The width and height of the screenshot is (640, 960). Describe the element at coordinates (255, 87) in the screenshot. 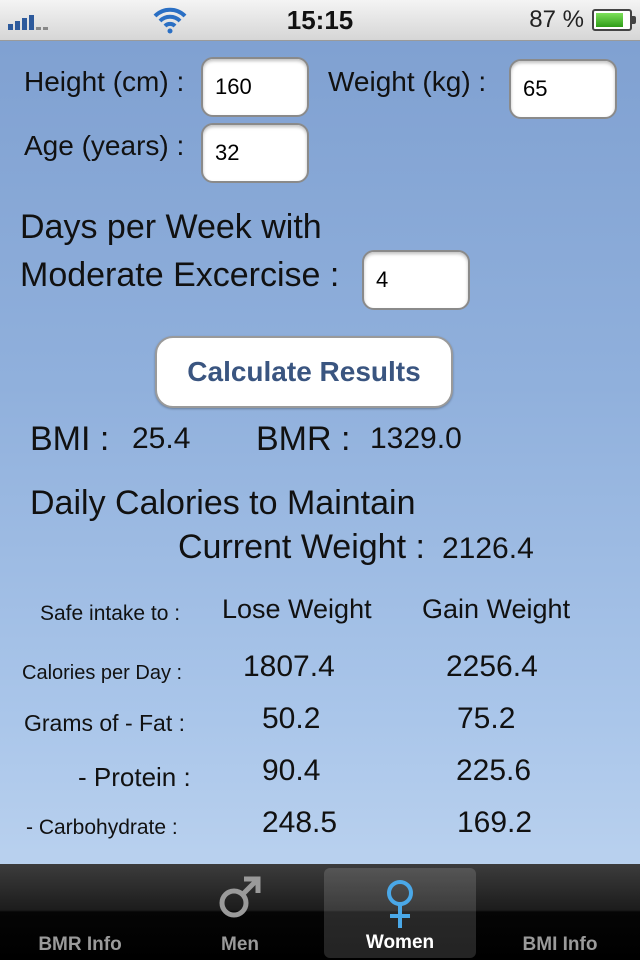

I see `height-input: 160` at that location.